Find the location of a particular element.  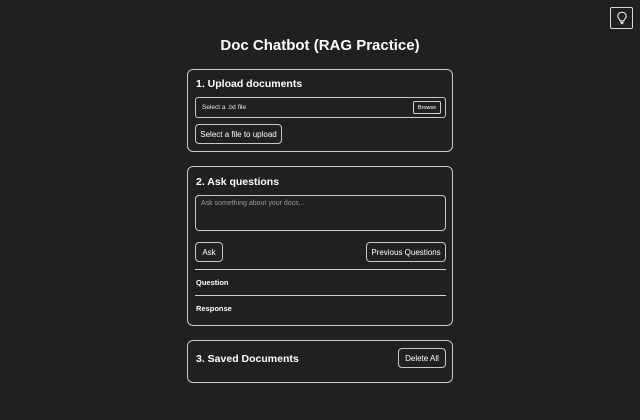

question-label: Question is located at coordinates (212, 282).